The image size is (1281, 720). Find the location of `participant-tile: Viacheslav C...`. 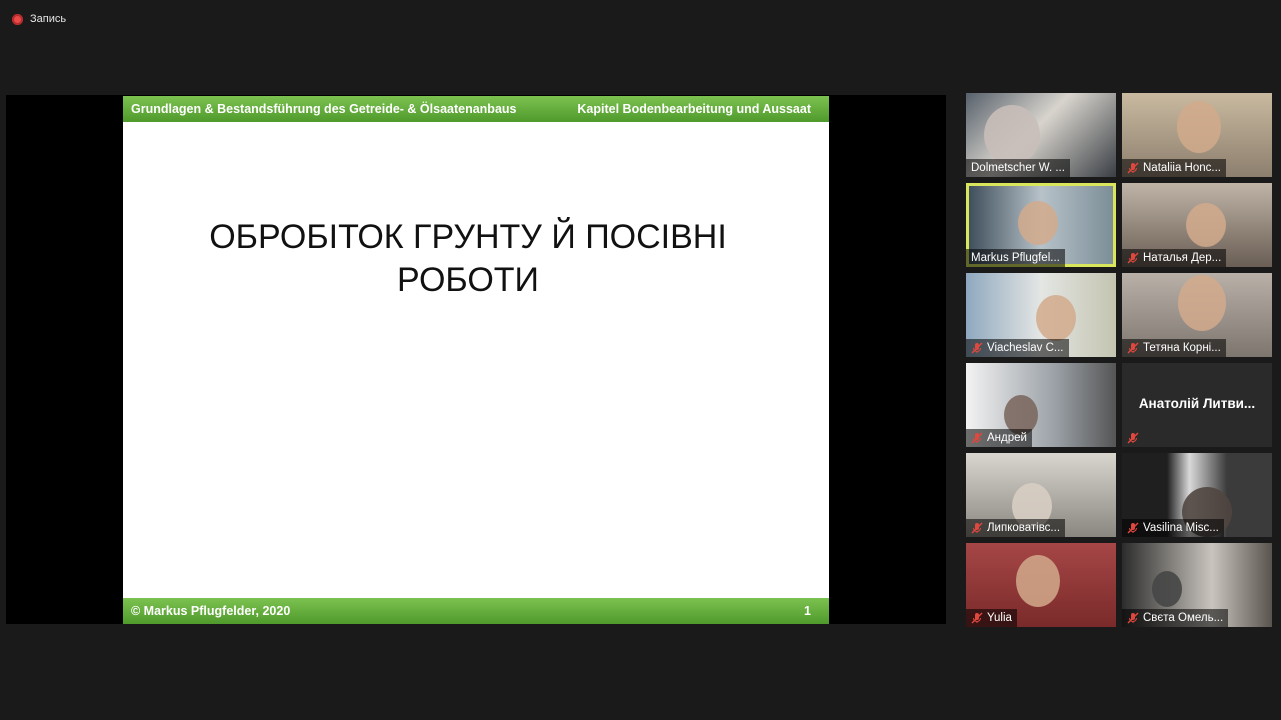

participant-tile: Viacheslav C... is located at coordinates (1041, 315).